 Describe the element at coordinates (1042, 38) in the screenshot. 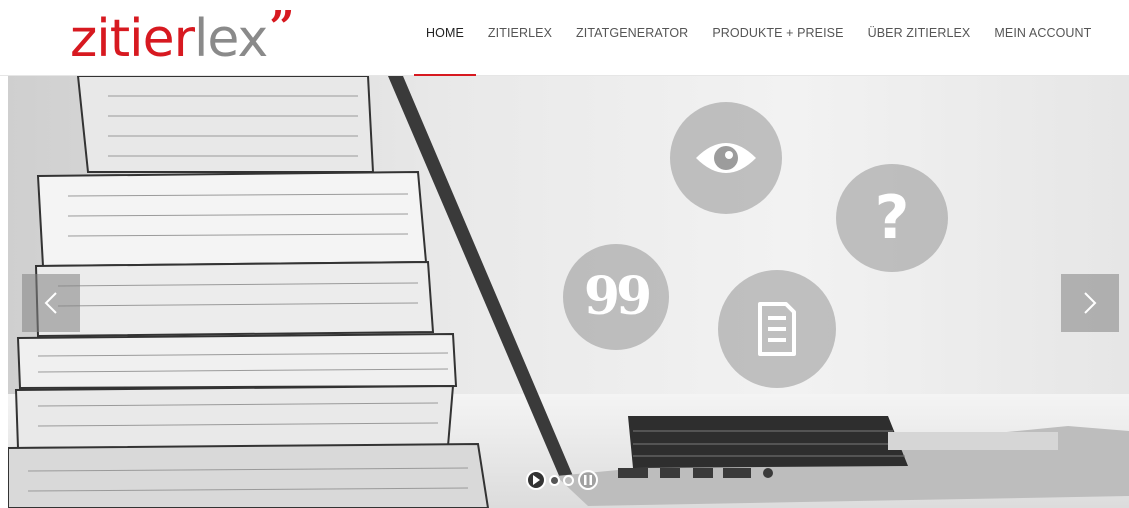

I see `nav-item-mein-account: MEIN ACCOUNT` at that location.